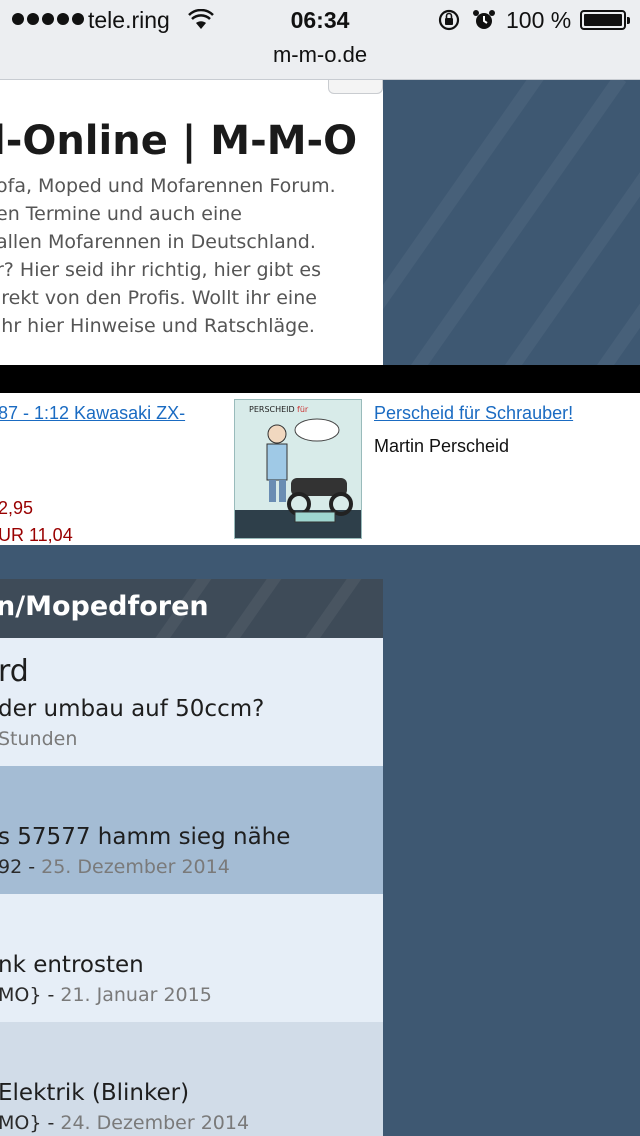 This screenshot has width=640, height=1136. I want to click on battery-percentage: 100 %, so click(539, 20).